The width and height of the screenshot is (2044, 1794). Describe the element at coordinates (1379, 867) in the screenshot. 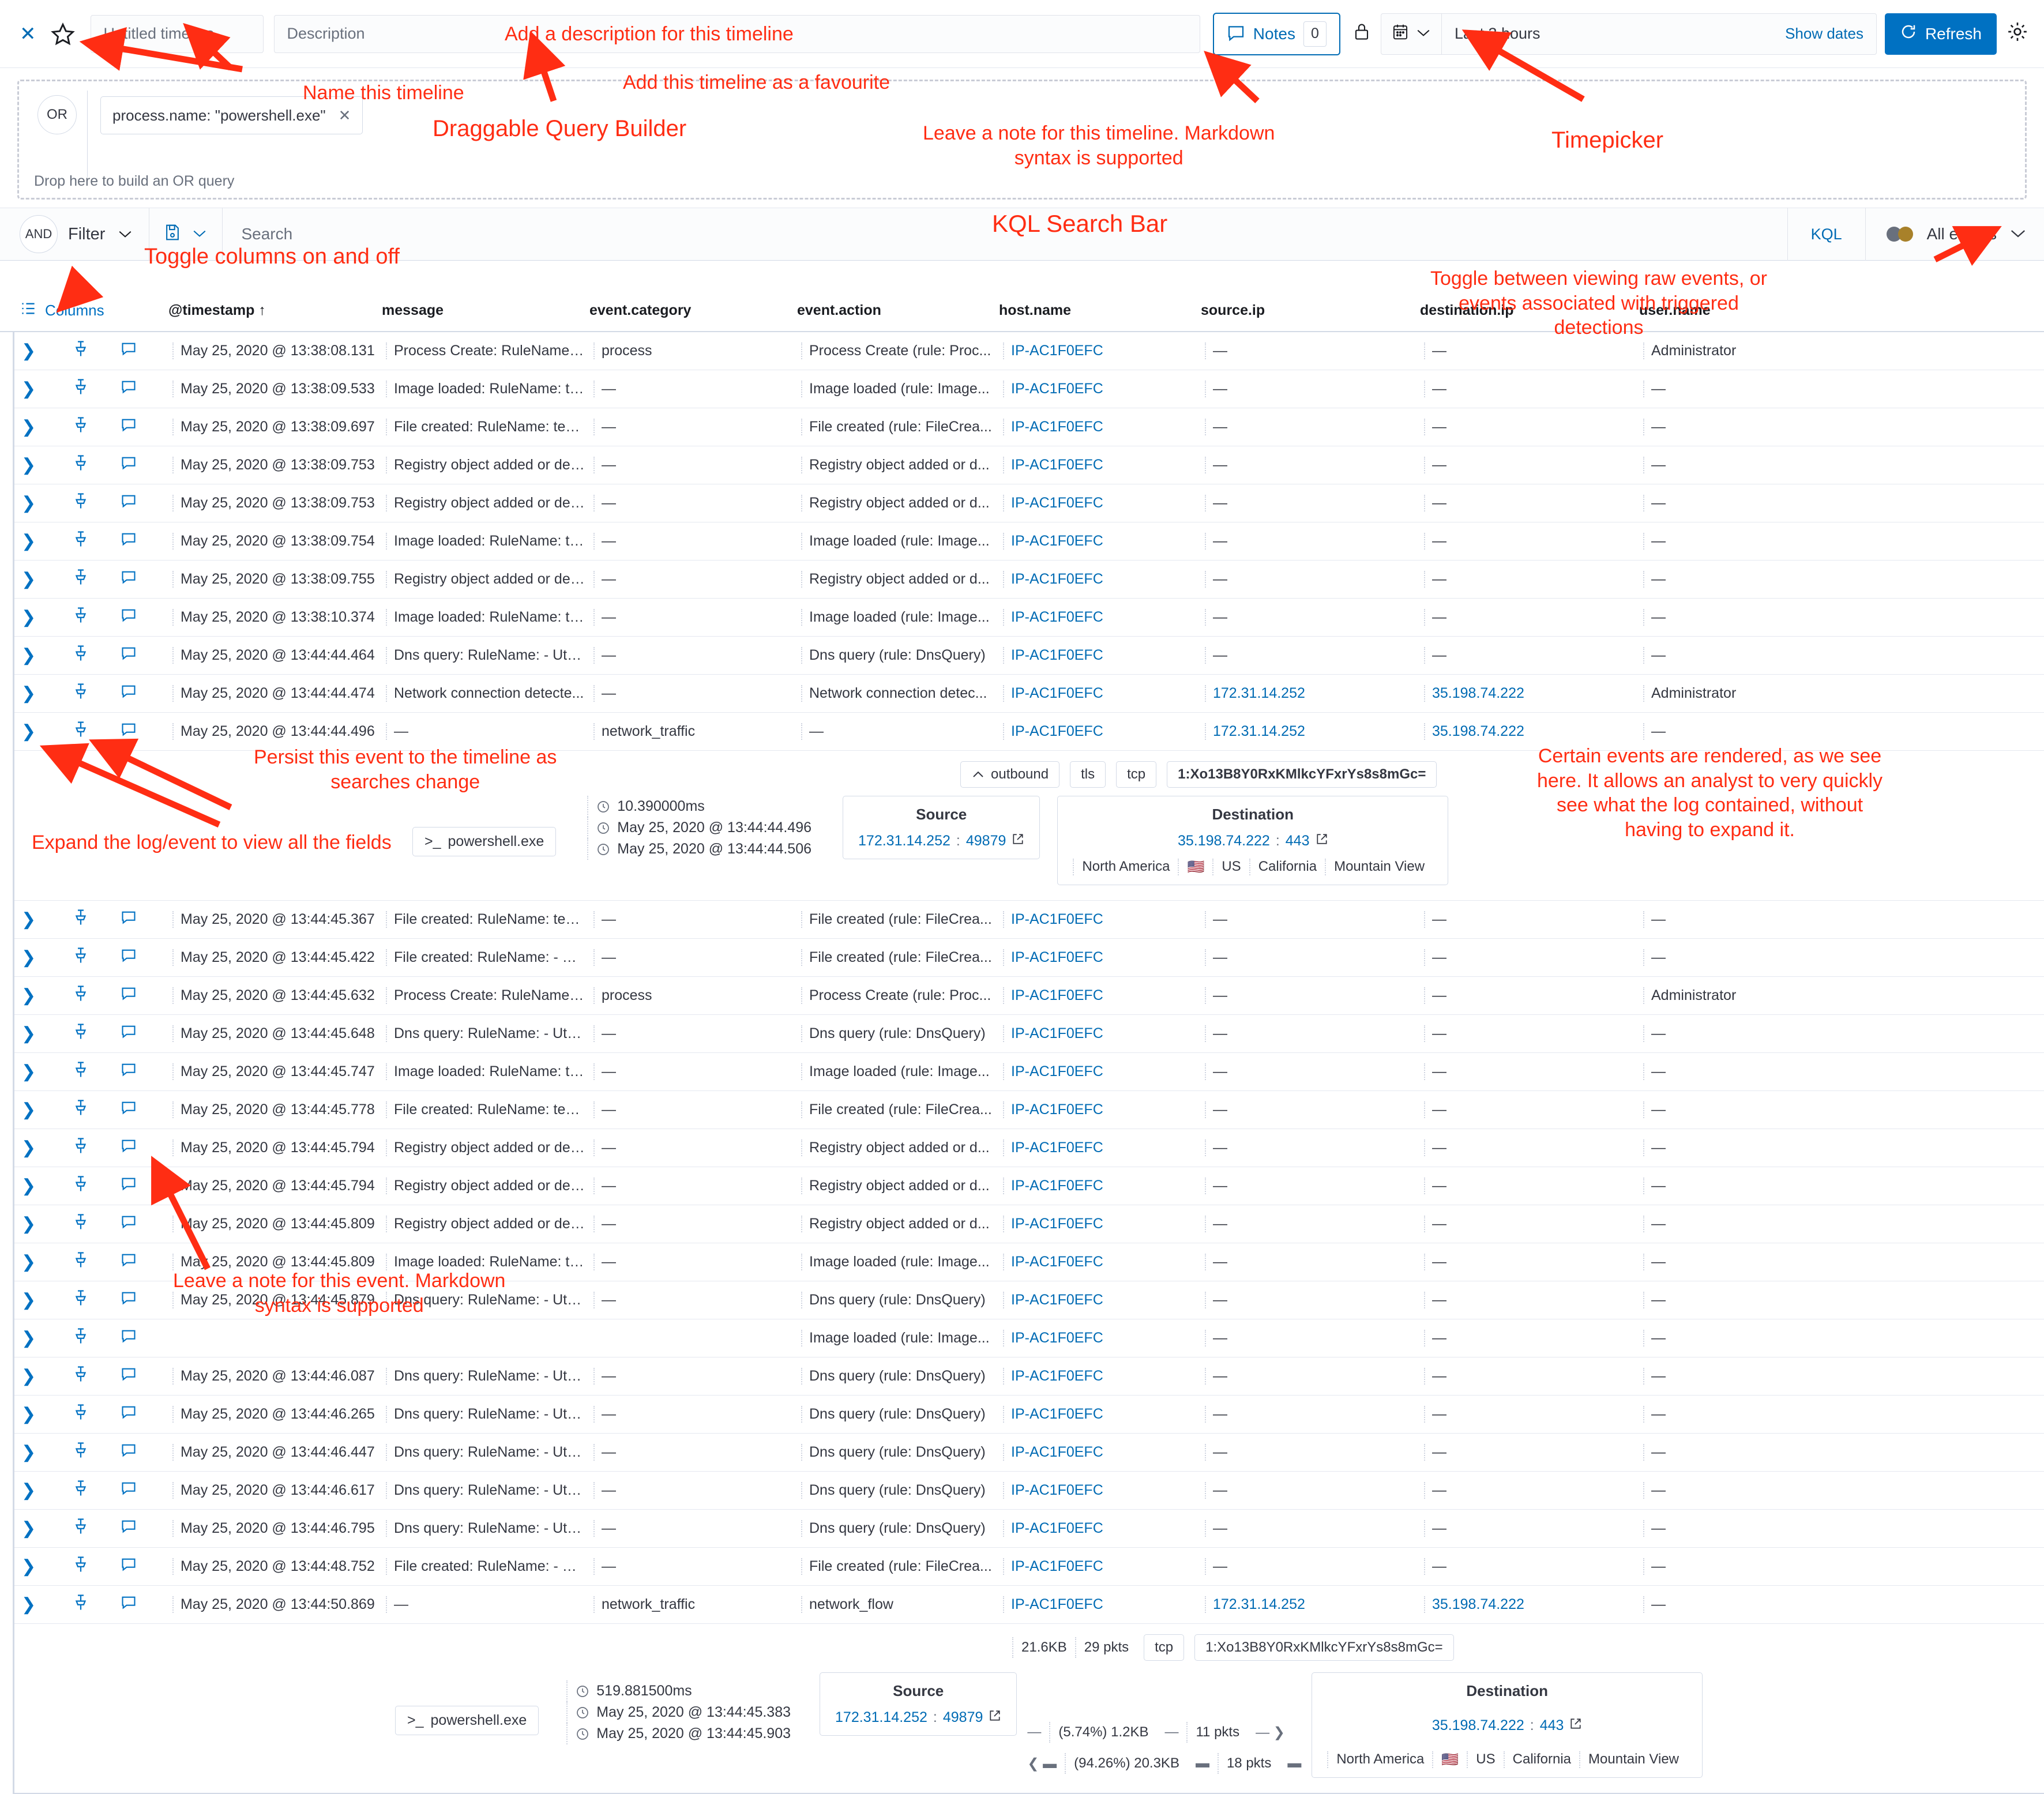

I see `geo-city: Mountain View` at that location.